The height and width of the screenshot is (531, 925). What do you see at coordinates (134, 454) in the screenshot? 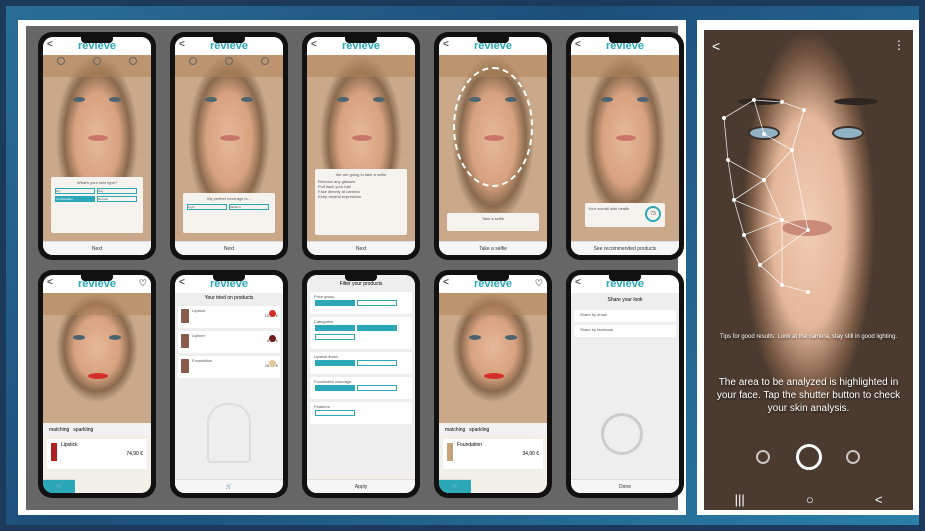
I see `product-price: 74,90 €` at bounding box center [134, 454].